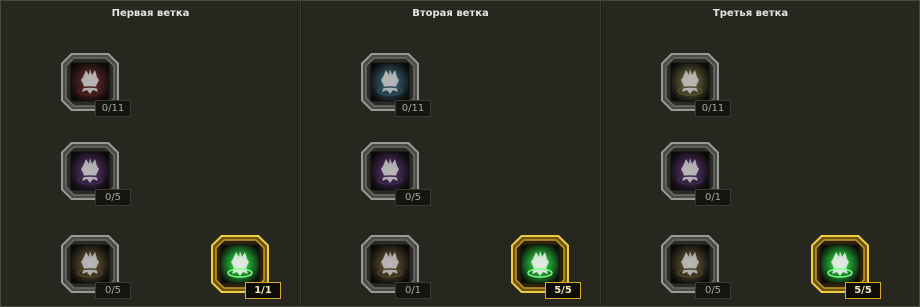 This screenshot has height=307, width=920. I want to click on skill-level-counter: 1/1, so click(263, 290).